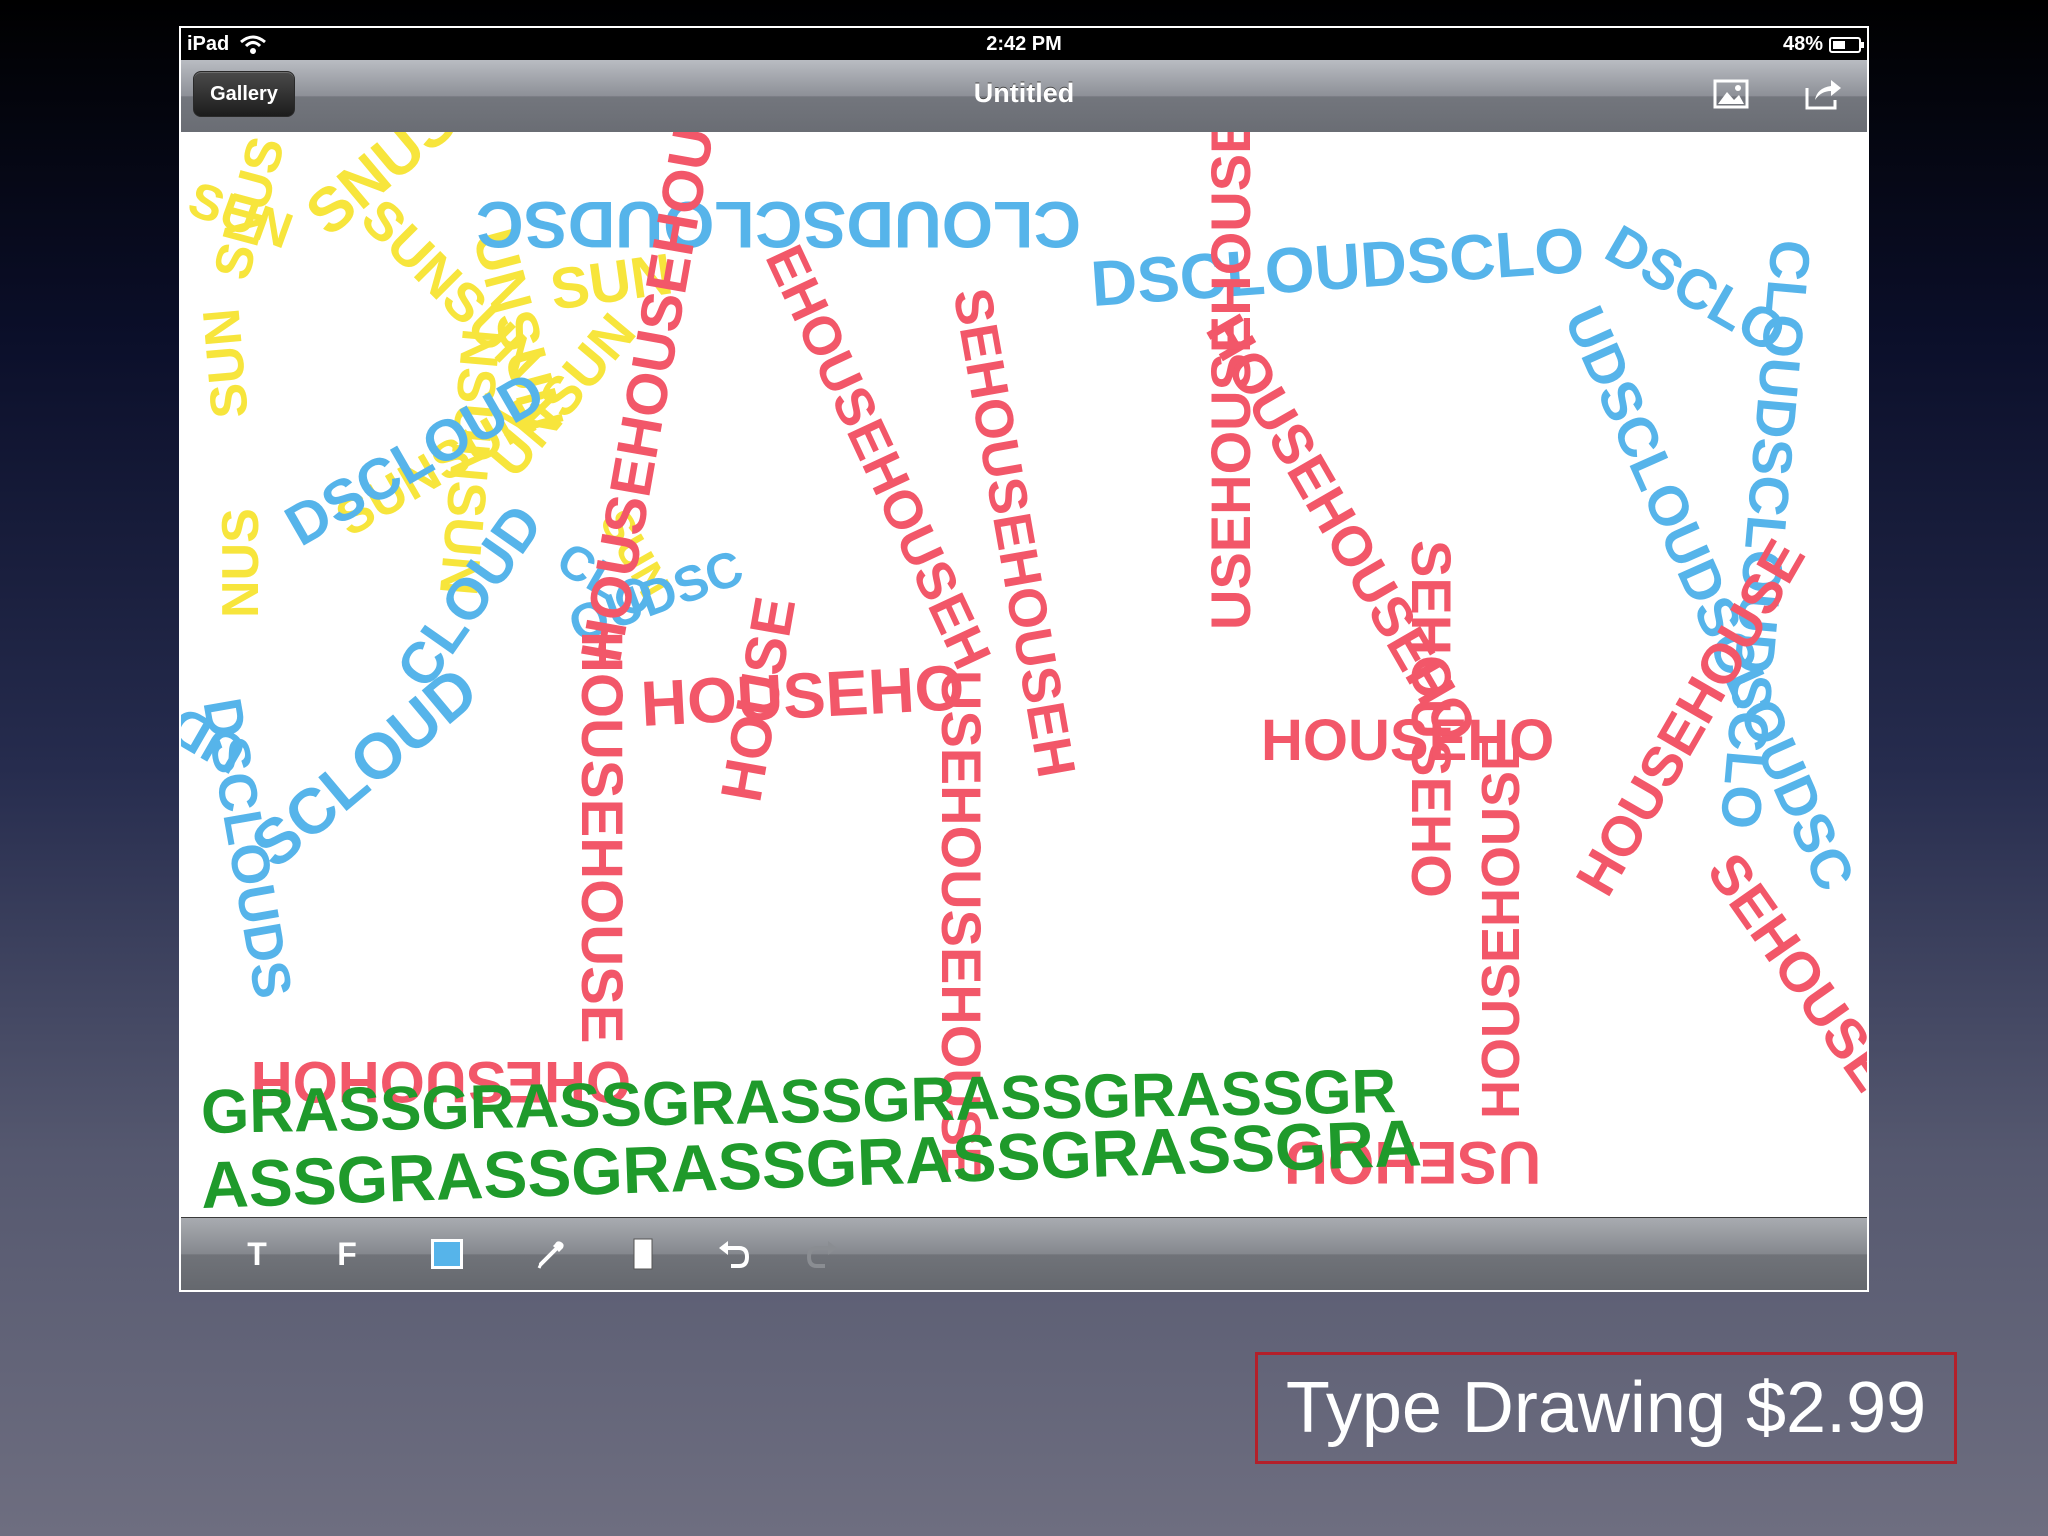  I want to click on cloud-word: SCLOUD, so click(364, 767).